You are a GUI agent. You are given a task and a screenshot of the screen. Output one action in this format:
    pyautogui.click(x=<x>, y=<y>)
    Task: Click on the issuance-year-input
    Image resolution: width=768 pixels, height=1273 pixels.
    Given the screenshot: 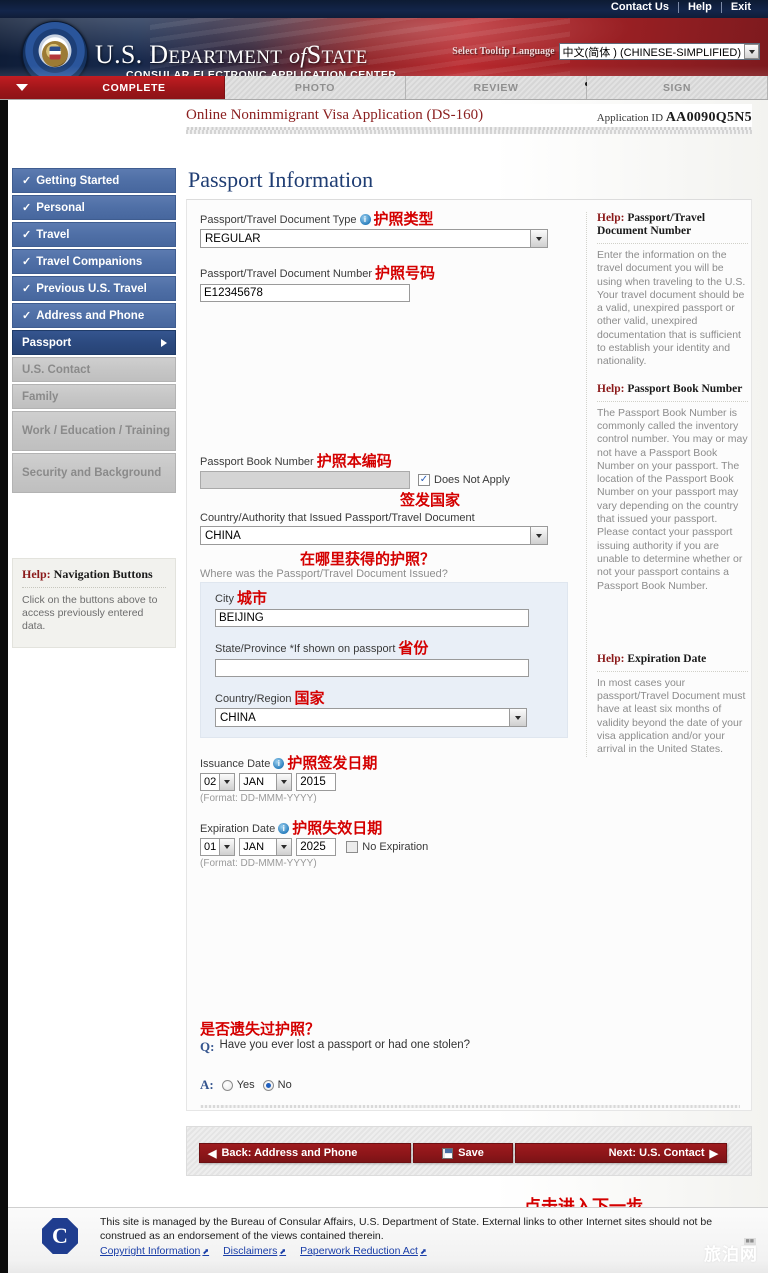 What is the action you would take?
    pyautogui.click(x=316, y=782)
    